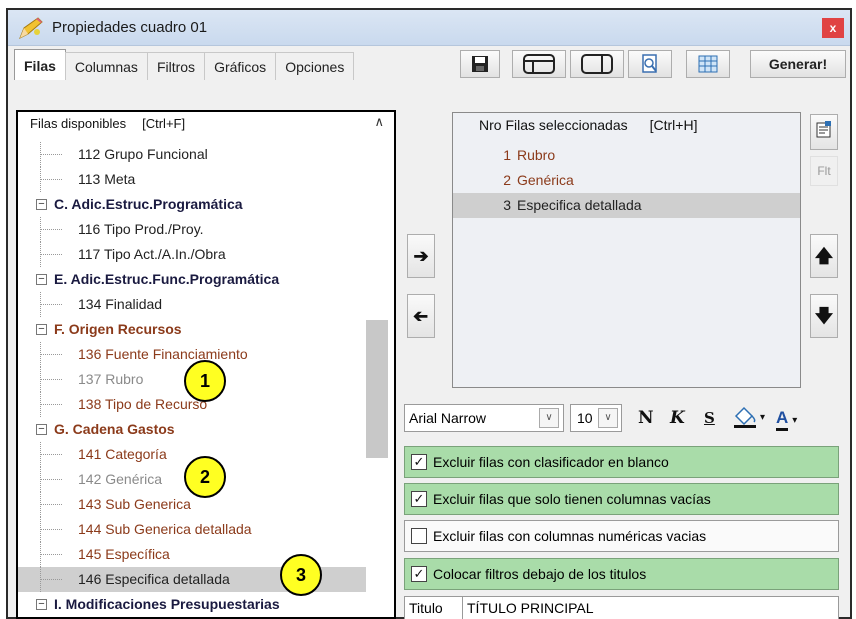 This screenshot has height=619, width=856. I want to click on nro-column-header: Nro, so click(490, 125).